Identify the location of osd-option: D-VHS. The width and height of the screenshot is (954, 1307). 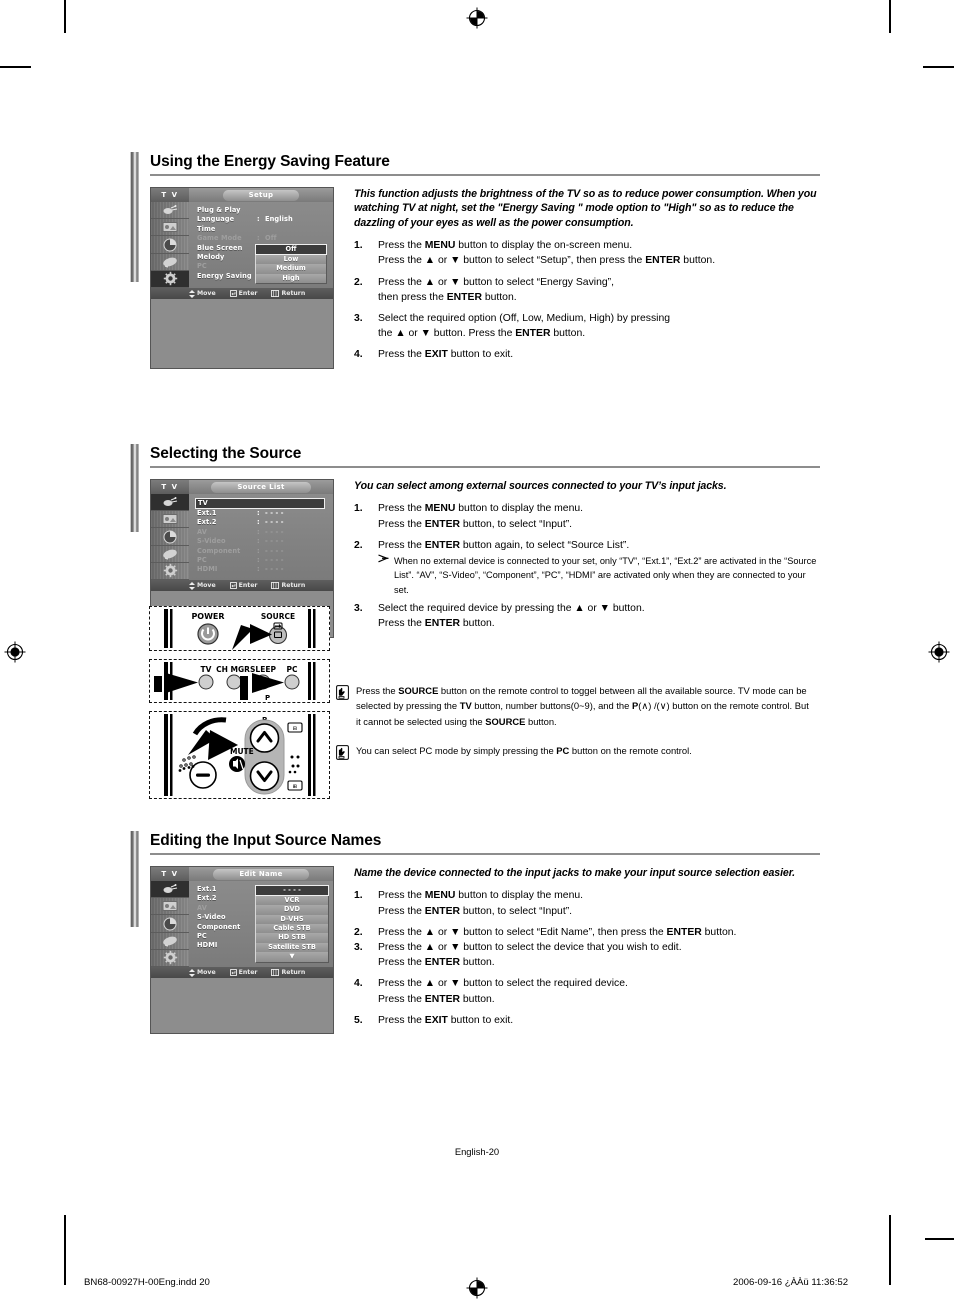
(292, 919).